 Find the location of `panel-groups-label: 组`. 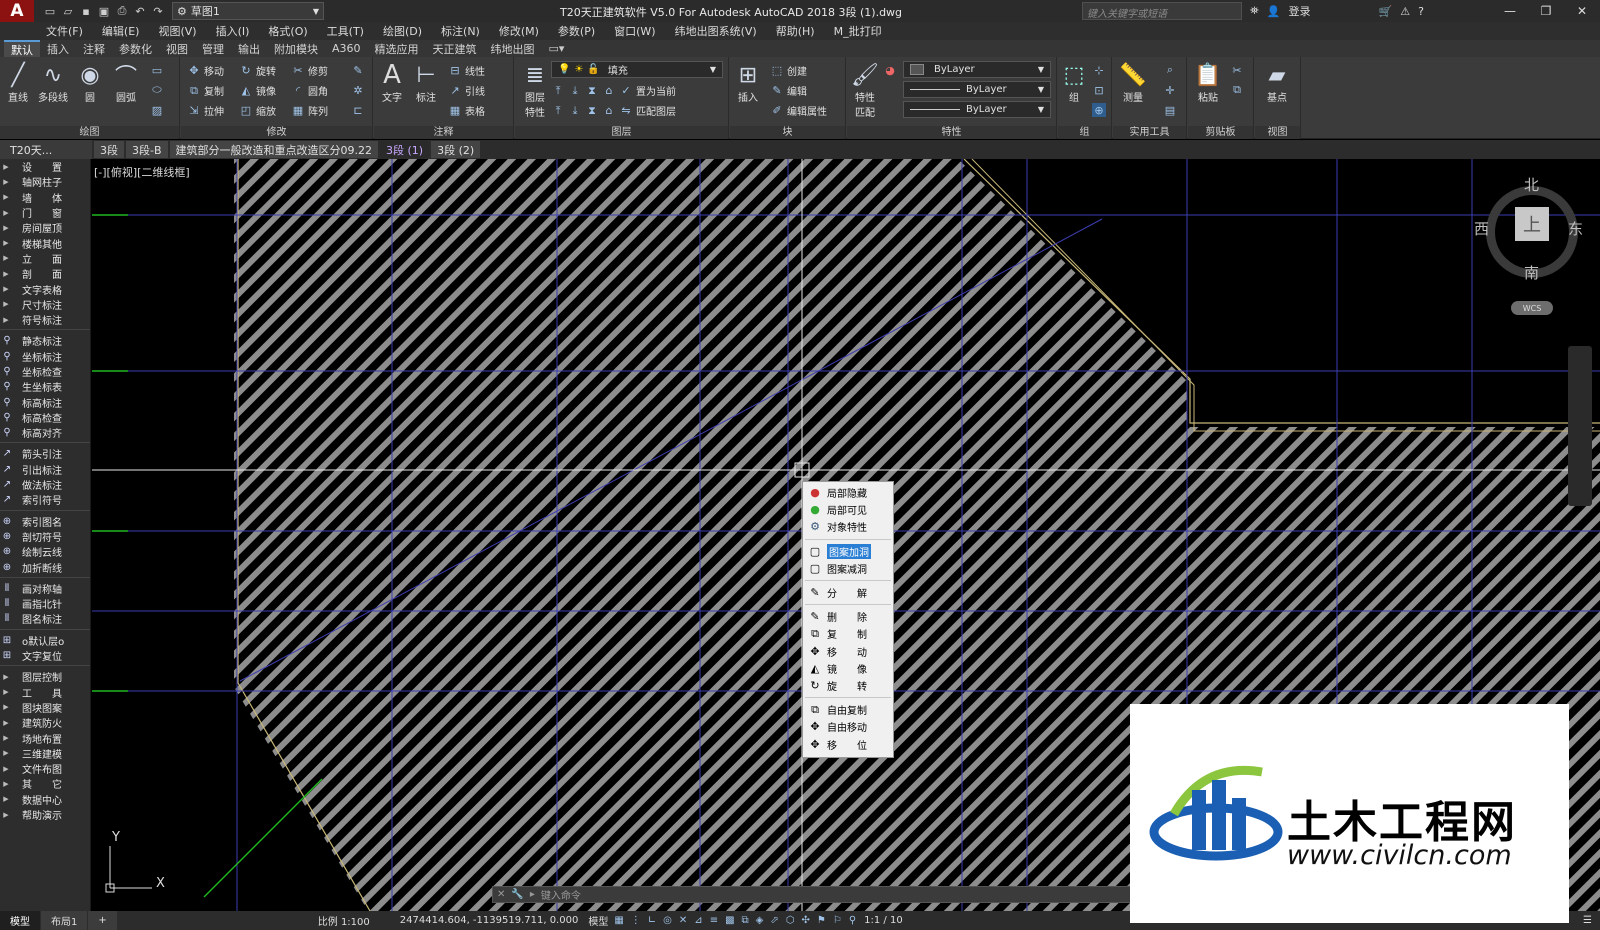

panel-groups-label: 组 is located at coordinates (1084, 132).